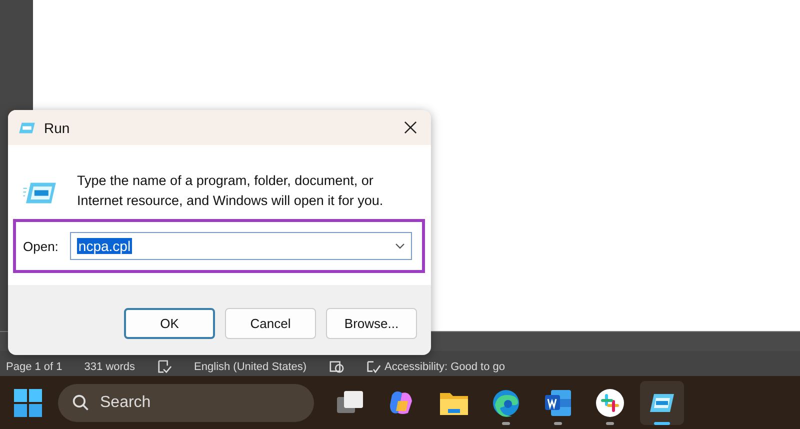  What do you see at coordinates (610, 403) in the screenshot?
I see `hash-app-icon` at bounding box center [610, 403].